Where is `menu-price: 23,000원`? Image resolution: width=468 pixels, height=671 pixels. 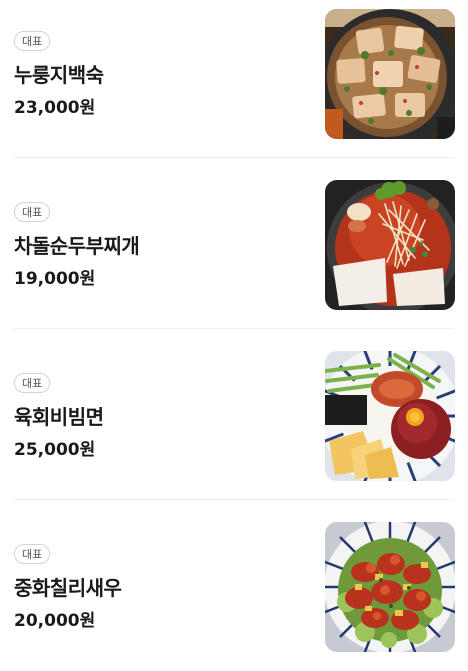 menu-price: 23,000원 is located at coordinates (55, 108).